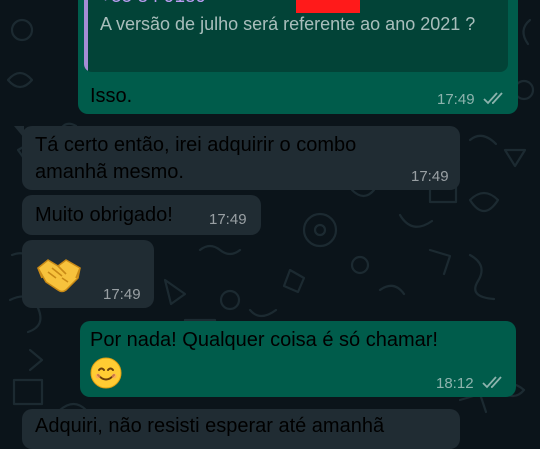  I want to click on smiling-face-emoji, so click(106, 373).